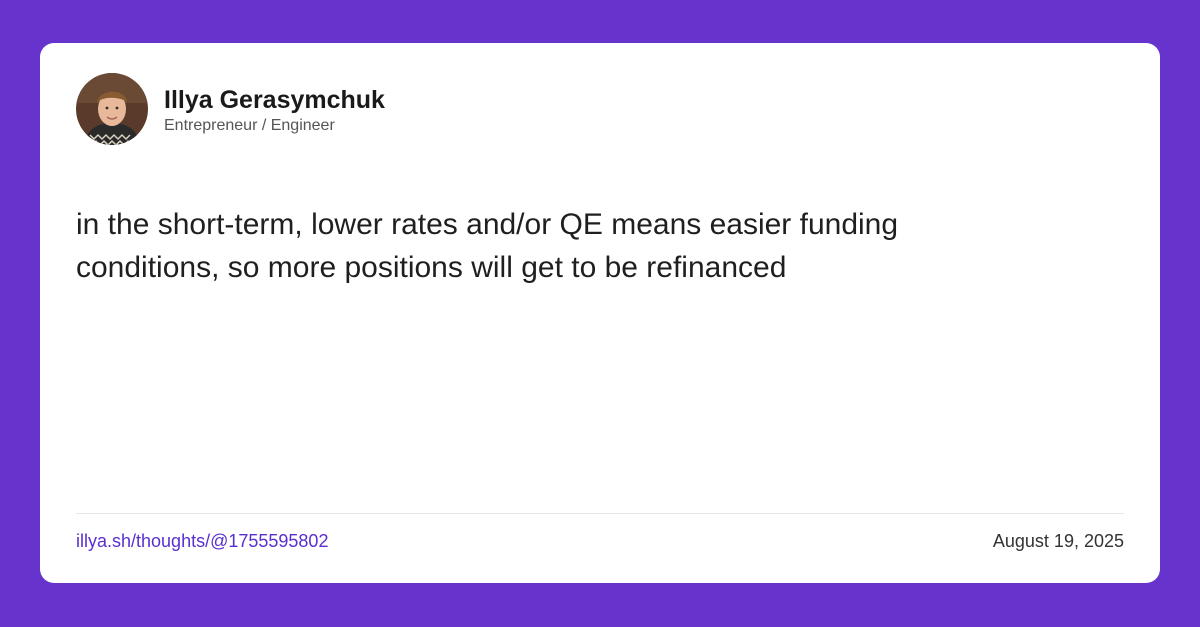 The height and width of the screenshot is (627, 1200). What do you see at coordinates (1058, 541) in the screenshot?
I see `post-date: August 19, 2025` at bounding box center [1058, 541].